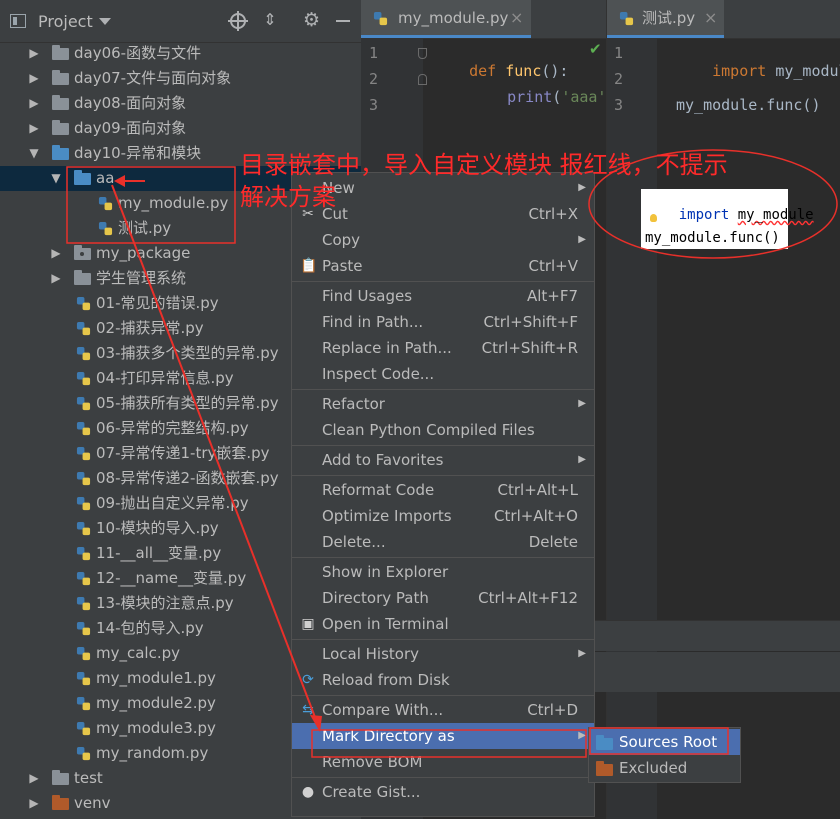  What do you see at coordinates (151, 205) in the screenshot?
I see `highlight-box-aa` at bounding box center [151, 205].